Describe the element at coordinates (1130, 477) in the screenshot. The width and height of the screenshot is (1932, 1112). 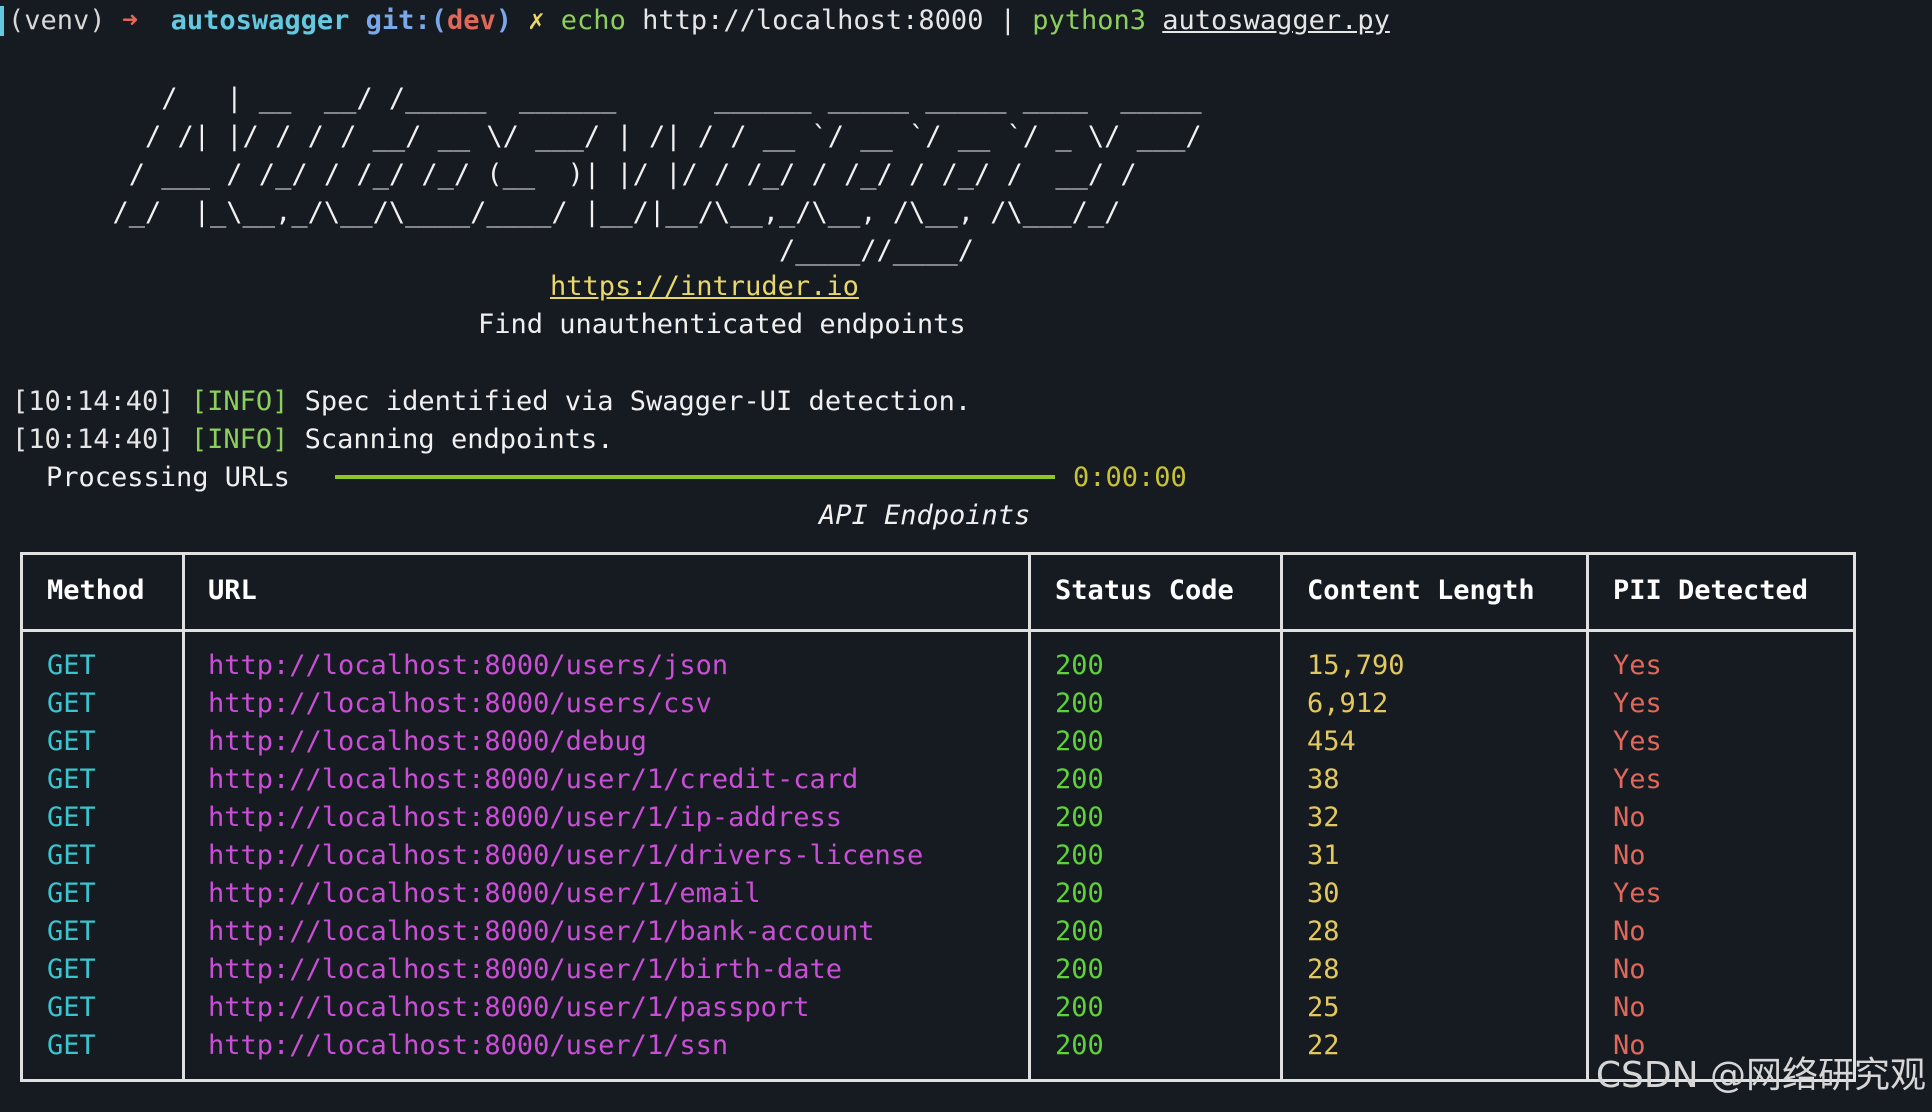
I see `progress-elapsed-time: 0:00:00` at that location.